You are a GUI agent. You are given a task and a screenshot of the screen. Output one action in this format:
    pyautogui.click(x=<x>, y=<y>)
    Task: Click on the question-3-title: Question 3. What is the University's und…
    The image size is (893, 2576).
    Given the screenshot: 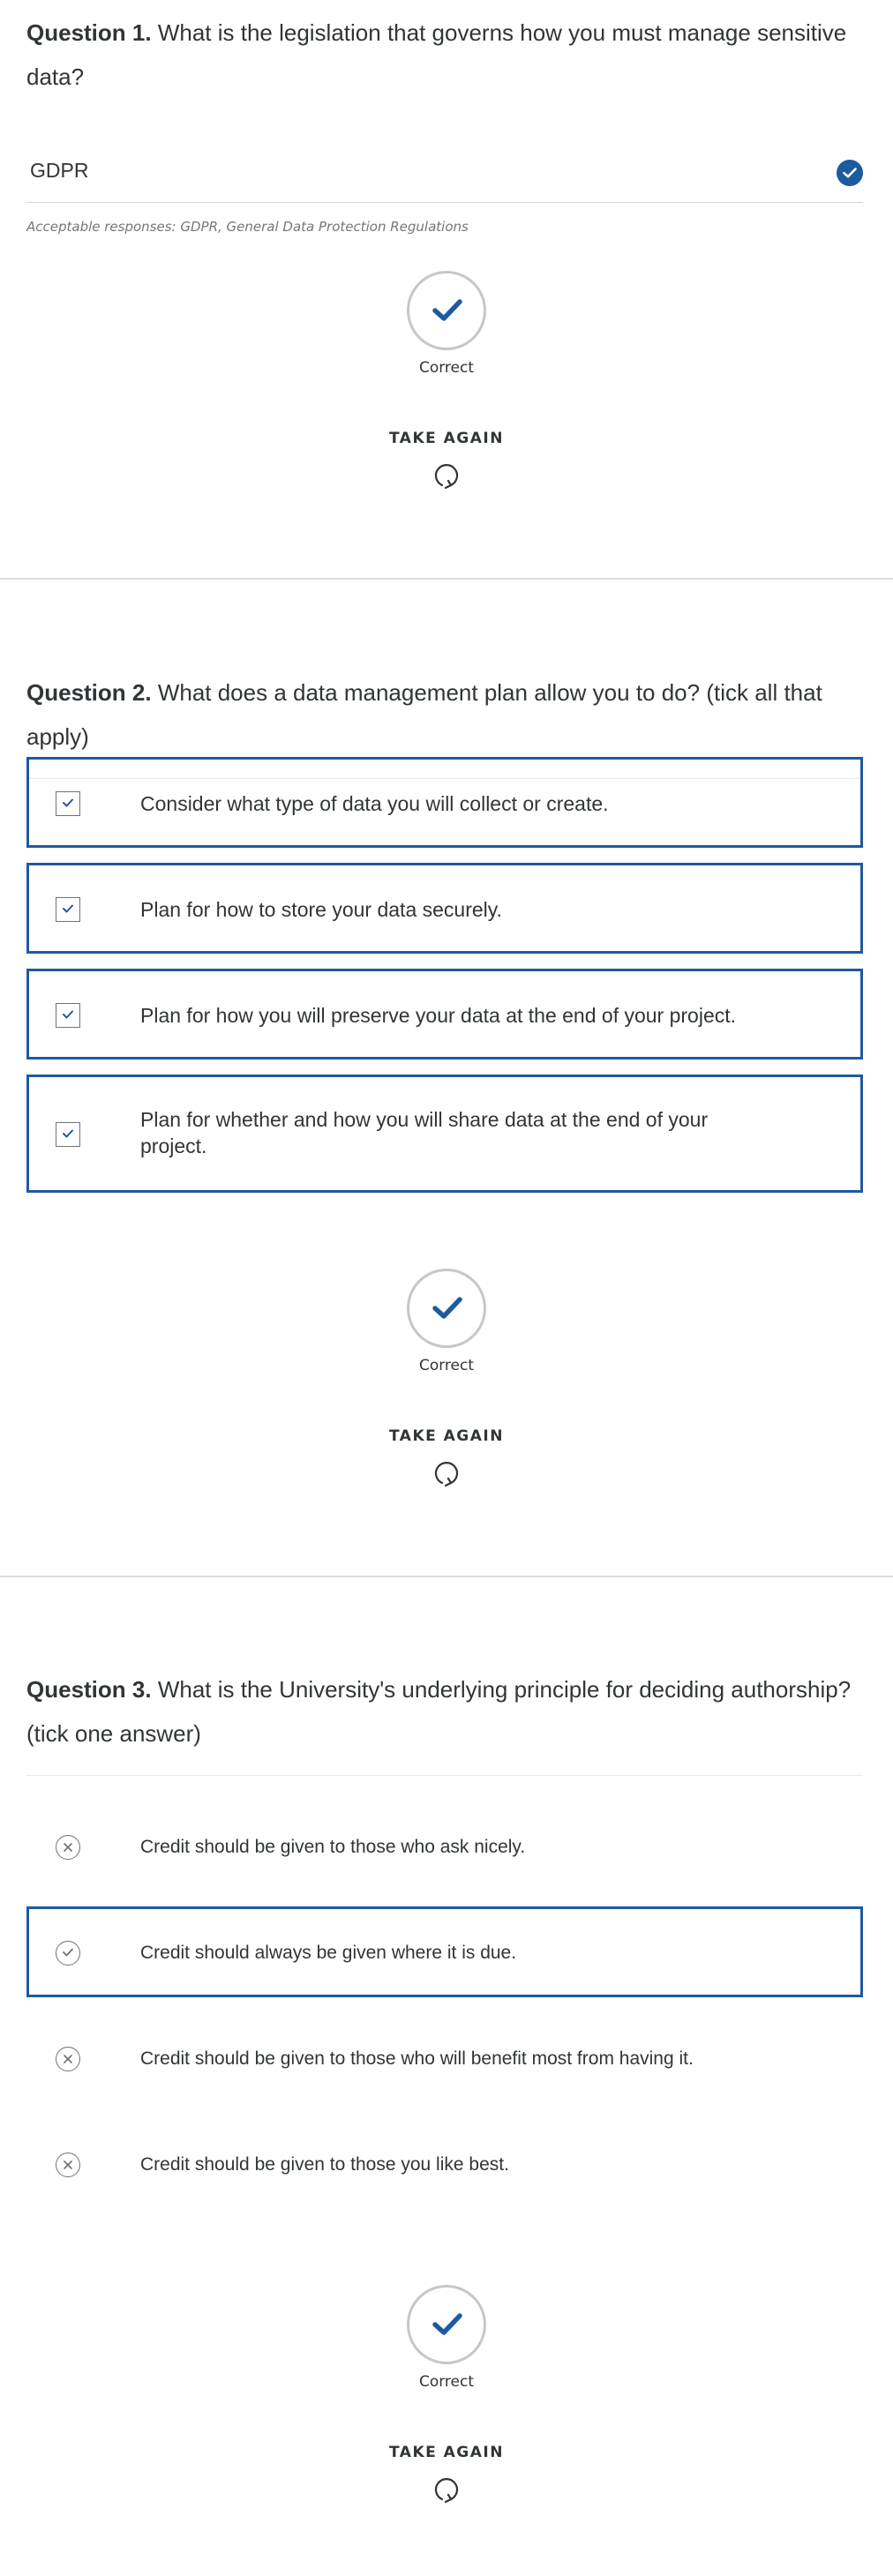 What is the action you would take?
    pyautogui.click(x=444, y=1711)
    